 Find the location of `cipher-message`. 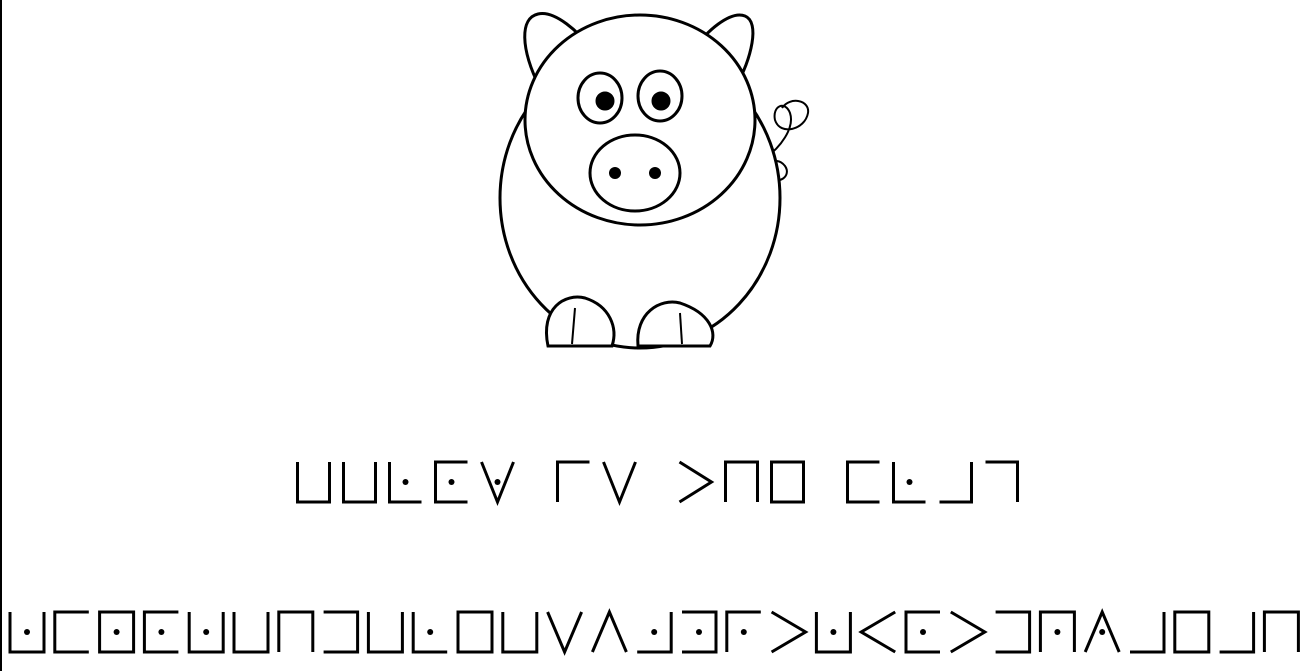

cipher-message is located at coordinates (657, 632).